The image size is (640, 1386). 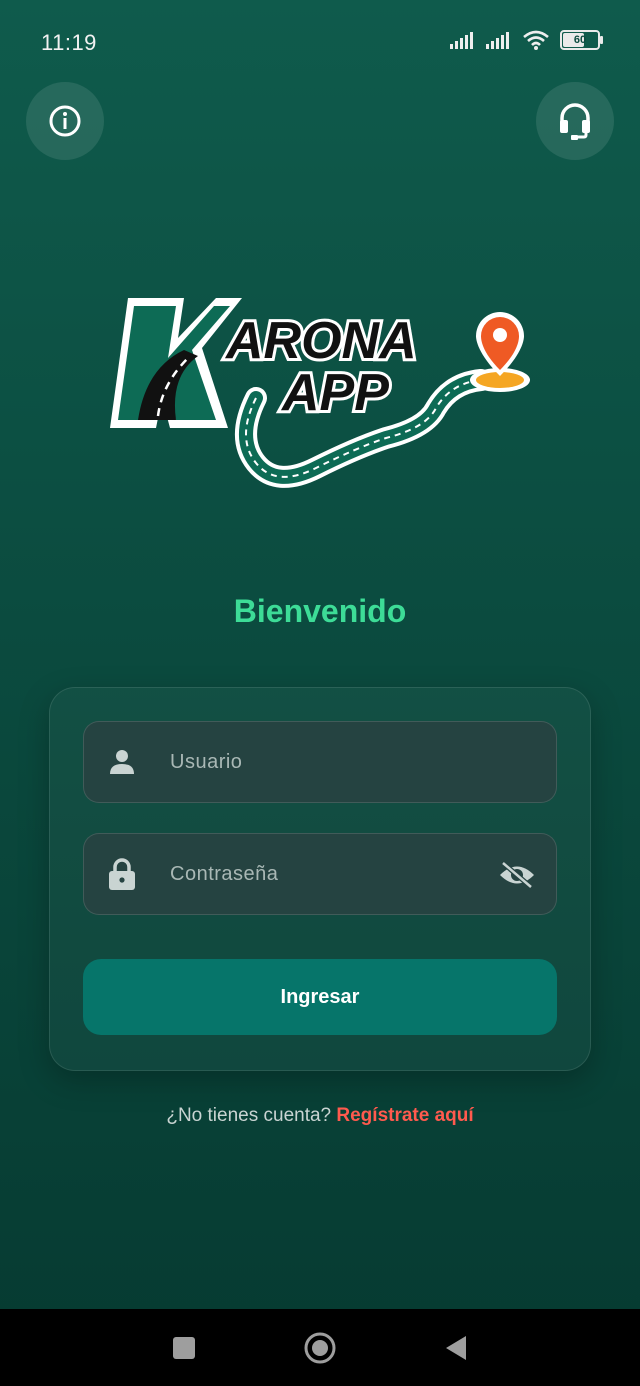 I want to click on home-button, so click(x=320, y=1348).